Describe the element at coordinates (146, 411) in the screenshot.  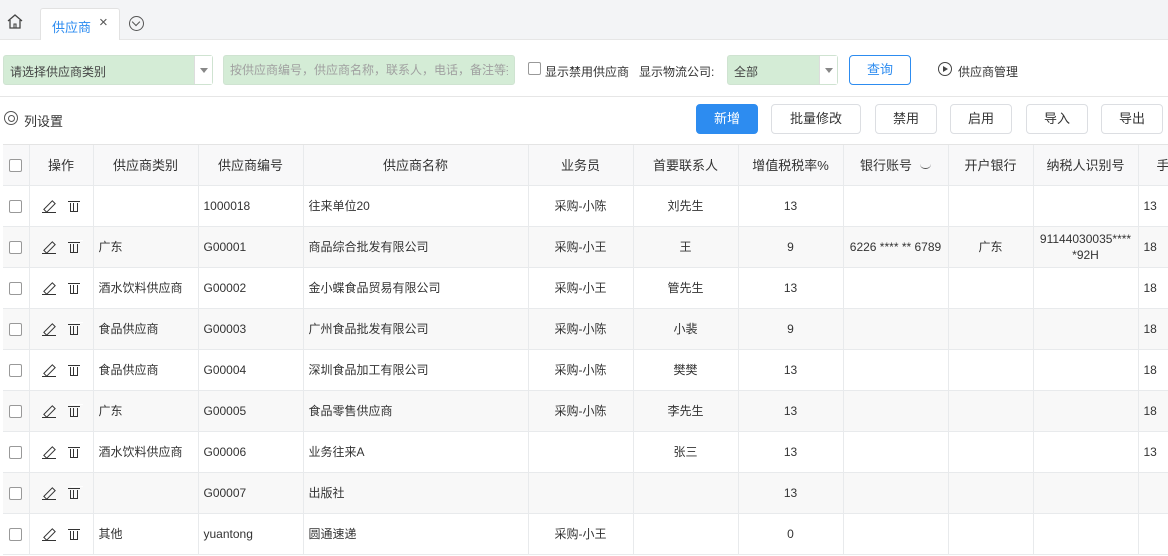
I see `cell-category: 广东` at that location.